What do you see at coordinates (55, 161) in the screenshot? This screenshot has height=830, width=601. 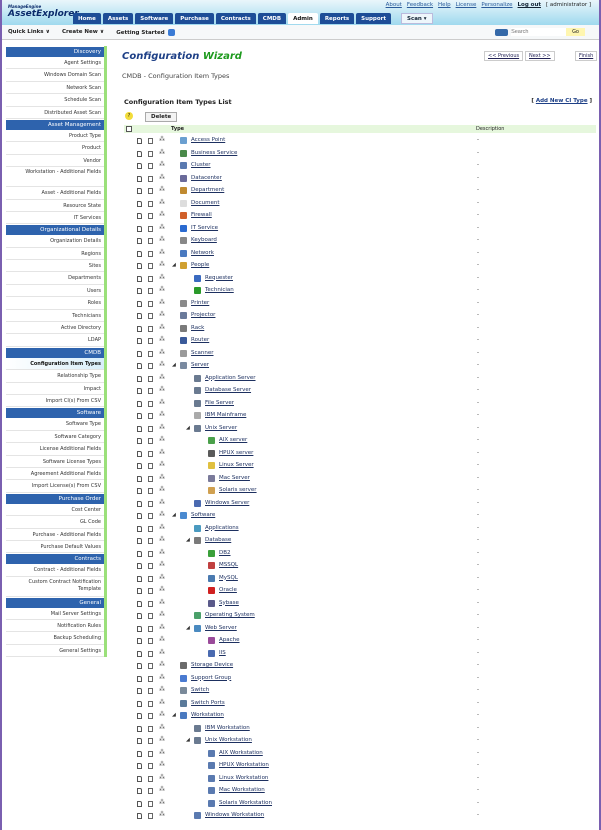 I see `sidebar-item: Vendor` at bounding box center [55, 161].